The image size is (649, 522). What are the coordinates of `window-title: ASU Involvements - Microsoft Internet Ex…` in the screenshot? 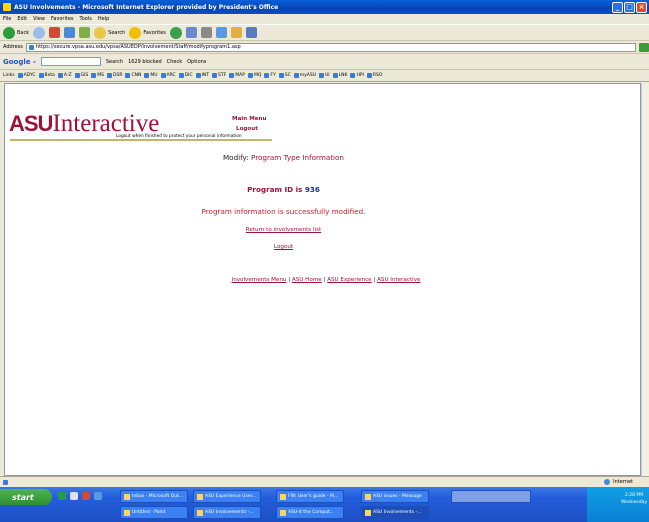 It's located at (146, 7).